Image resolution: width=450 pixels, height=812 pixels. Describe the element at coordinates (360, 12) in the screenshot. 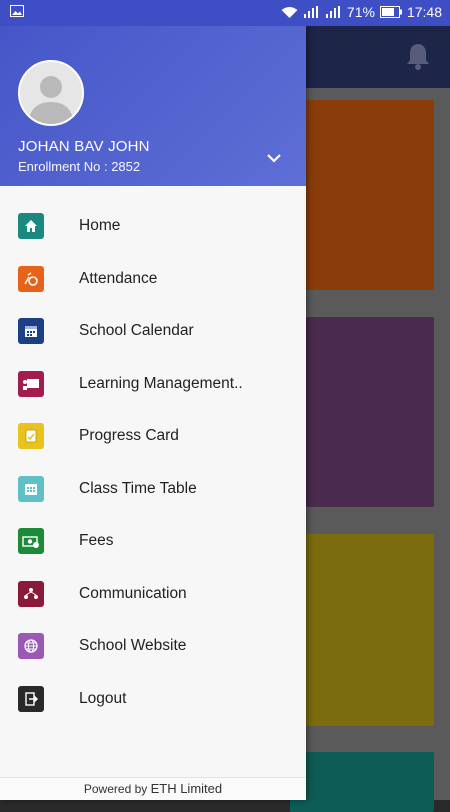

I see `battery-percent: 71%` at that location.